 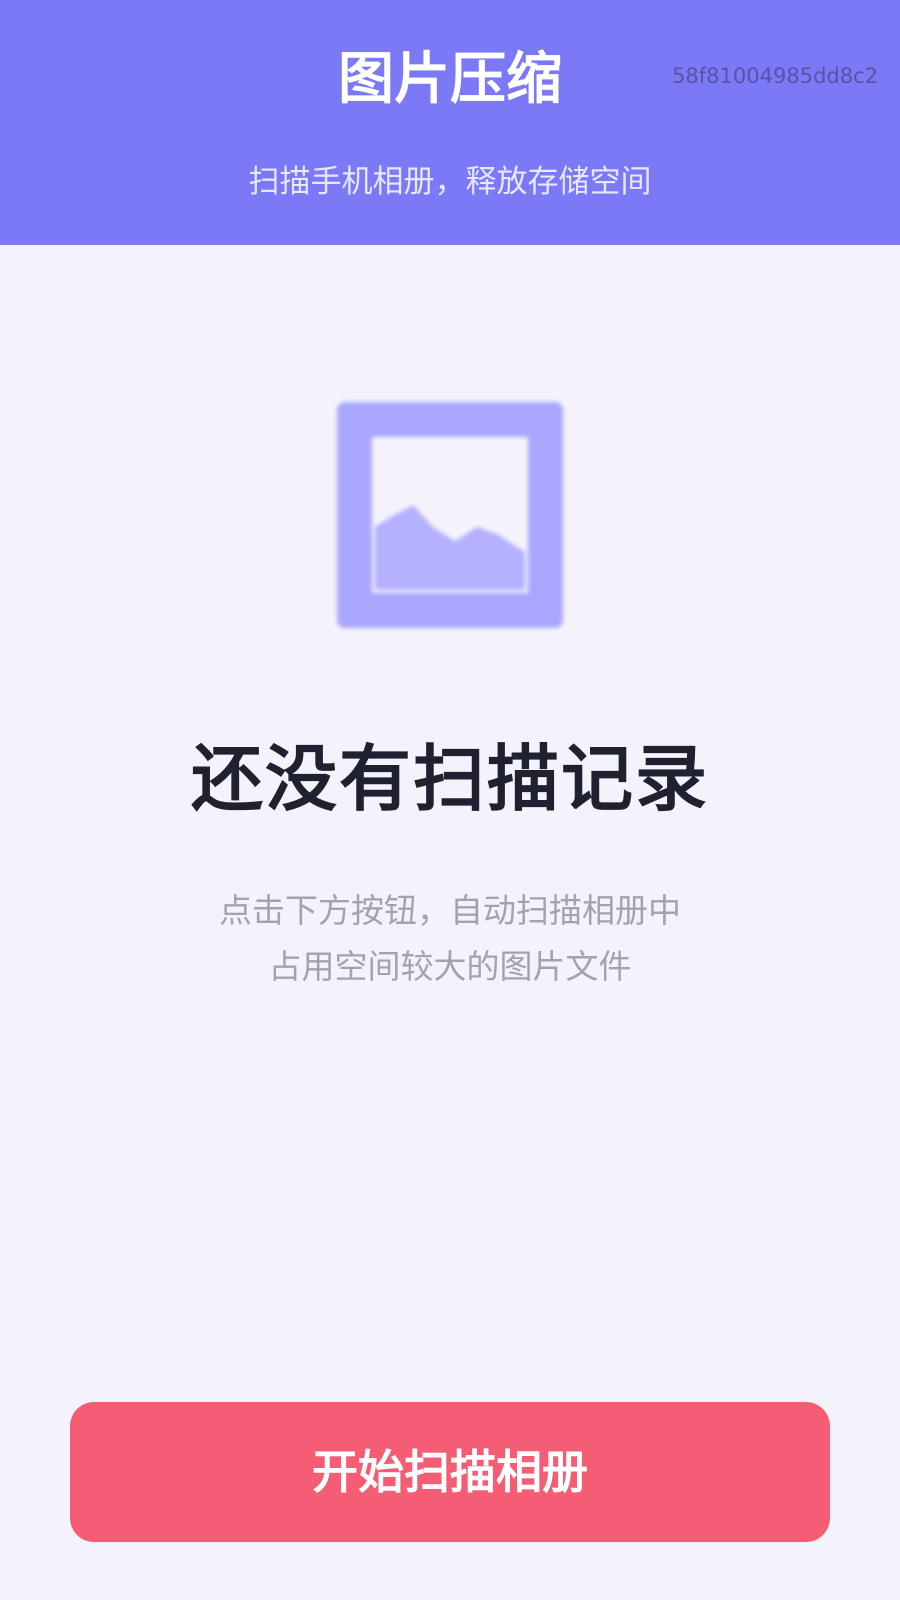 I want to click on start-scan-button: 开始扫描相册, so click(x=450, y=1472).